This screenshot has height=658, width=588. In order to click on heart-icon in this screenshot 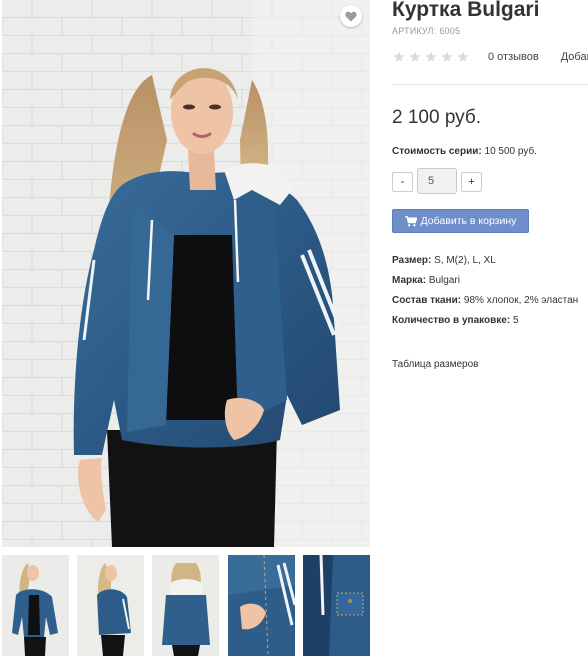, I will do `click(351, 16)`.